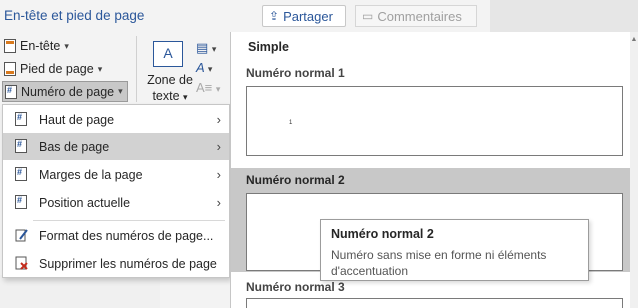 This screenshot has width=638, height=308. What do you see at coordinates (170, 80) in the screenshot?
I see `textbox-label-line1: Zone de` at bounding box center [170, 80].